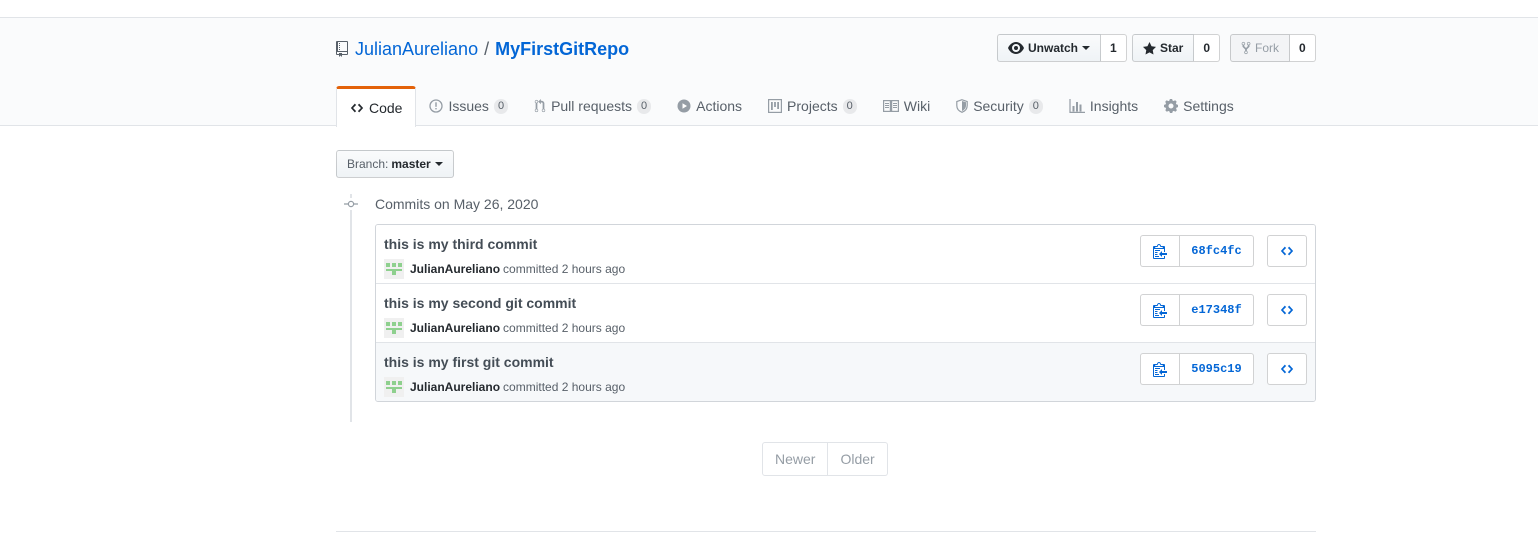 The height and width of the screenshot is (546, 1538). I want to click on footer-divider, so click(826, 531).